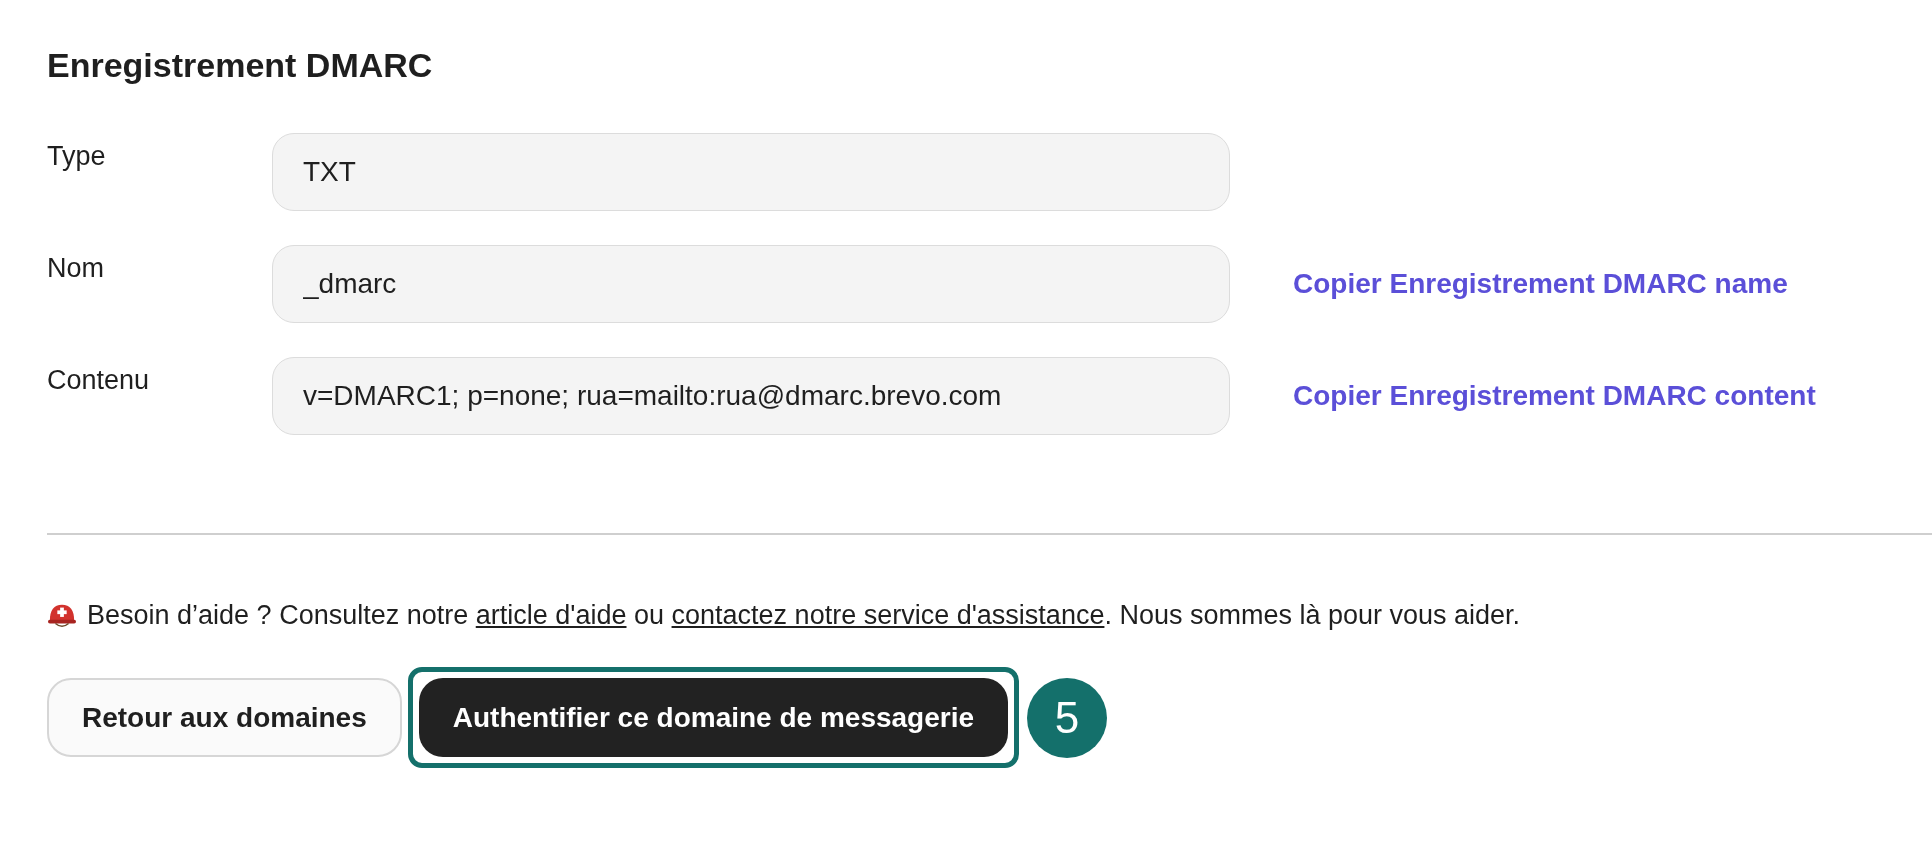  What do you see at coordinates (713, 717) in the screenshot?
I see `authenticate-button: Authentifier ce domaine de messagerie` at bounding box center [713, 717].